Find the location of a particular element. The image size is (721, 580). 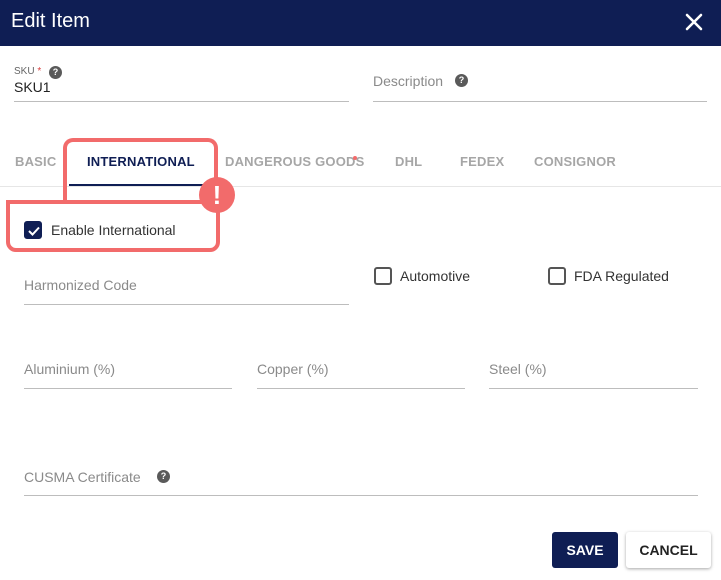

enable-international-checkbox is located at coordinates (33, 230).